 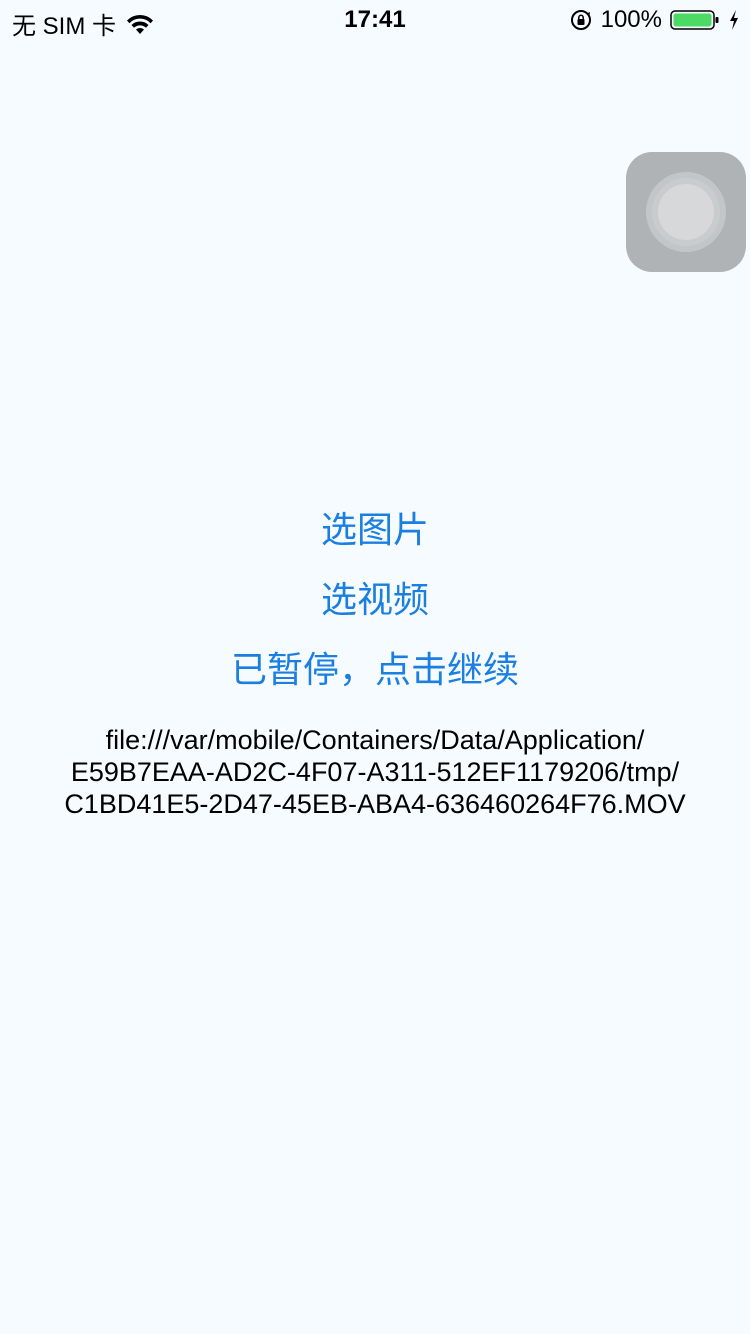 What do you see at coordinates (694, 20) in the screenshot?
I see `battery-icon` at bounding box center [694, 20].